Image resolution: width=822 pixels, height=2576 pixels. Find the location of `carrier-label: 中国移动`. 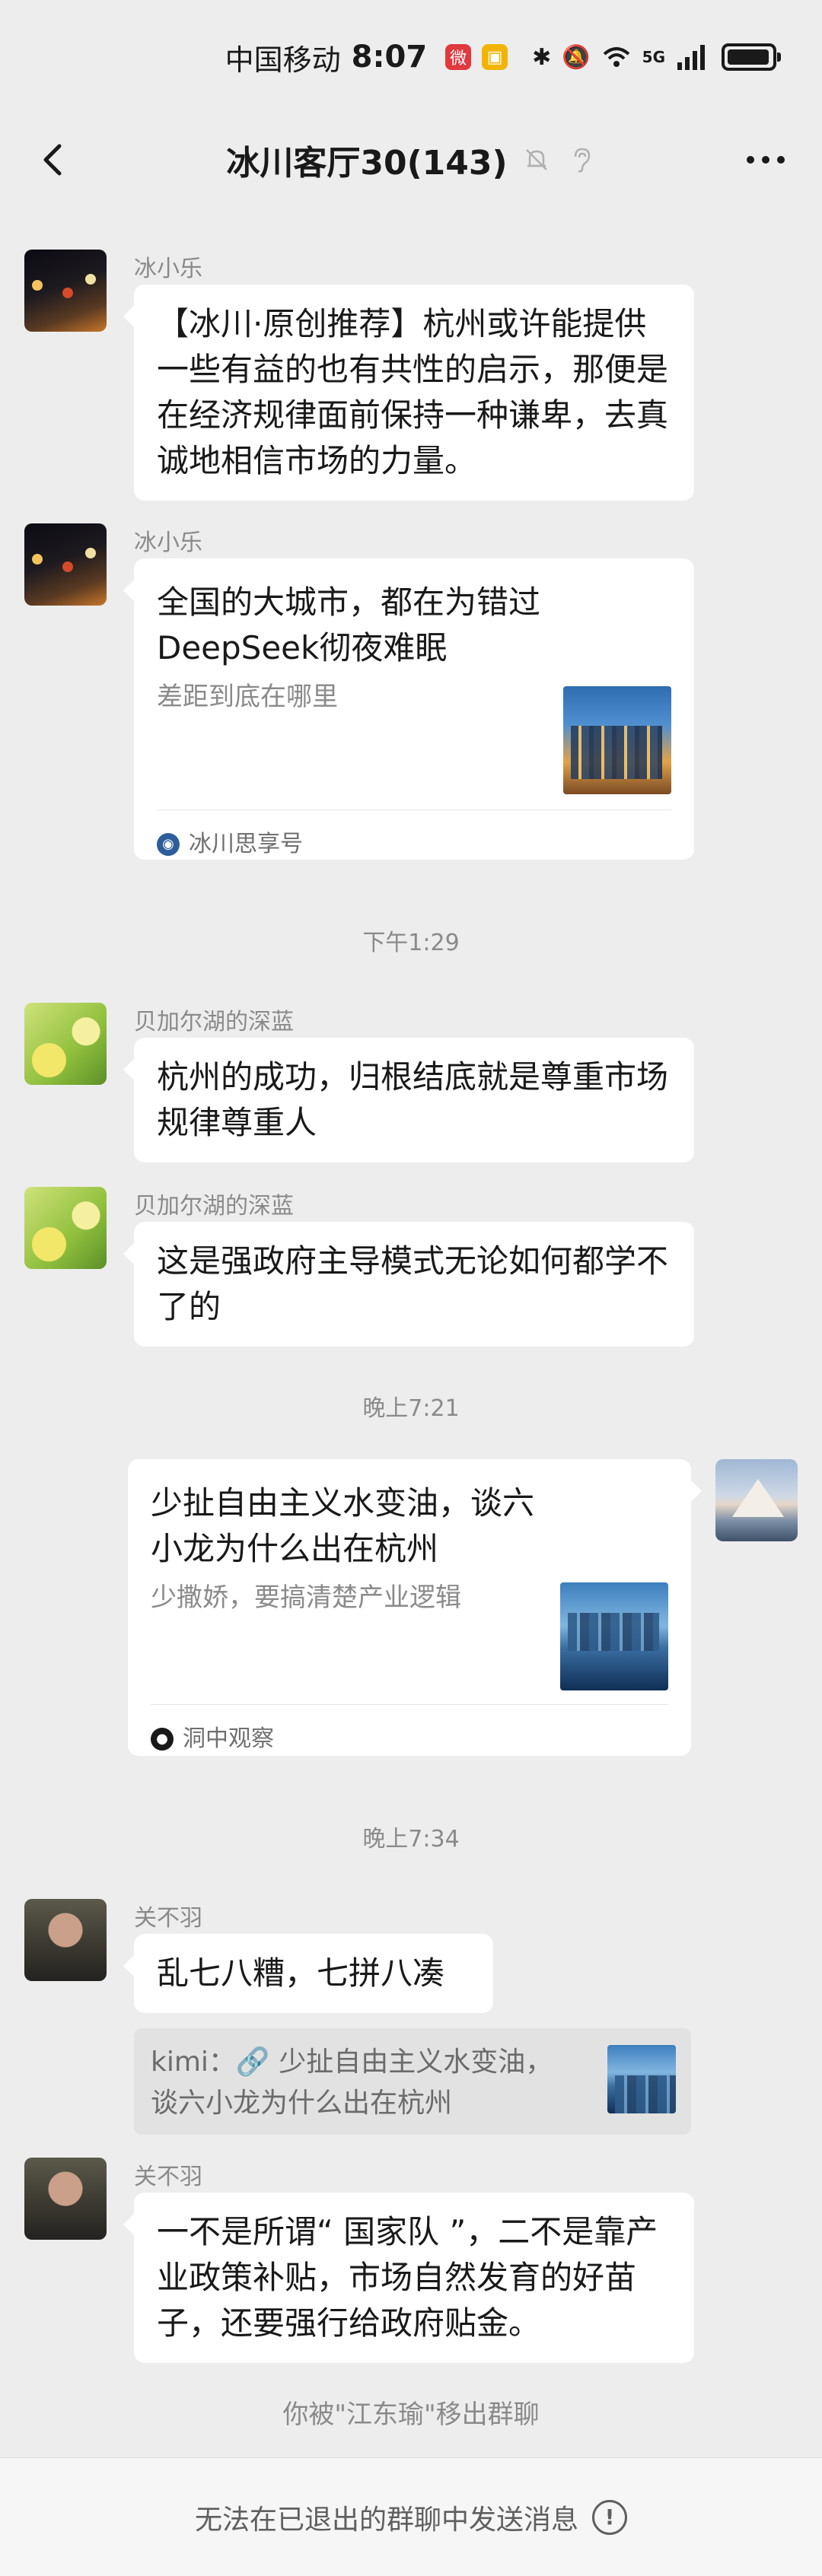

carrier-label: 中国移动 is located at coordinates (283, 60).